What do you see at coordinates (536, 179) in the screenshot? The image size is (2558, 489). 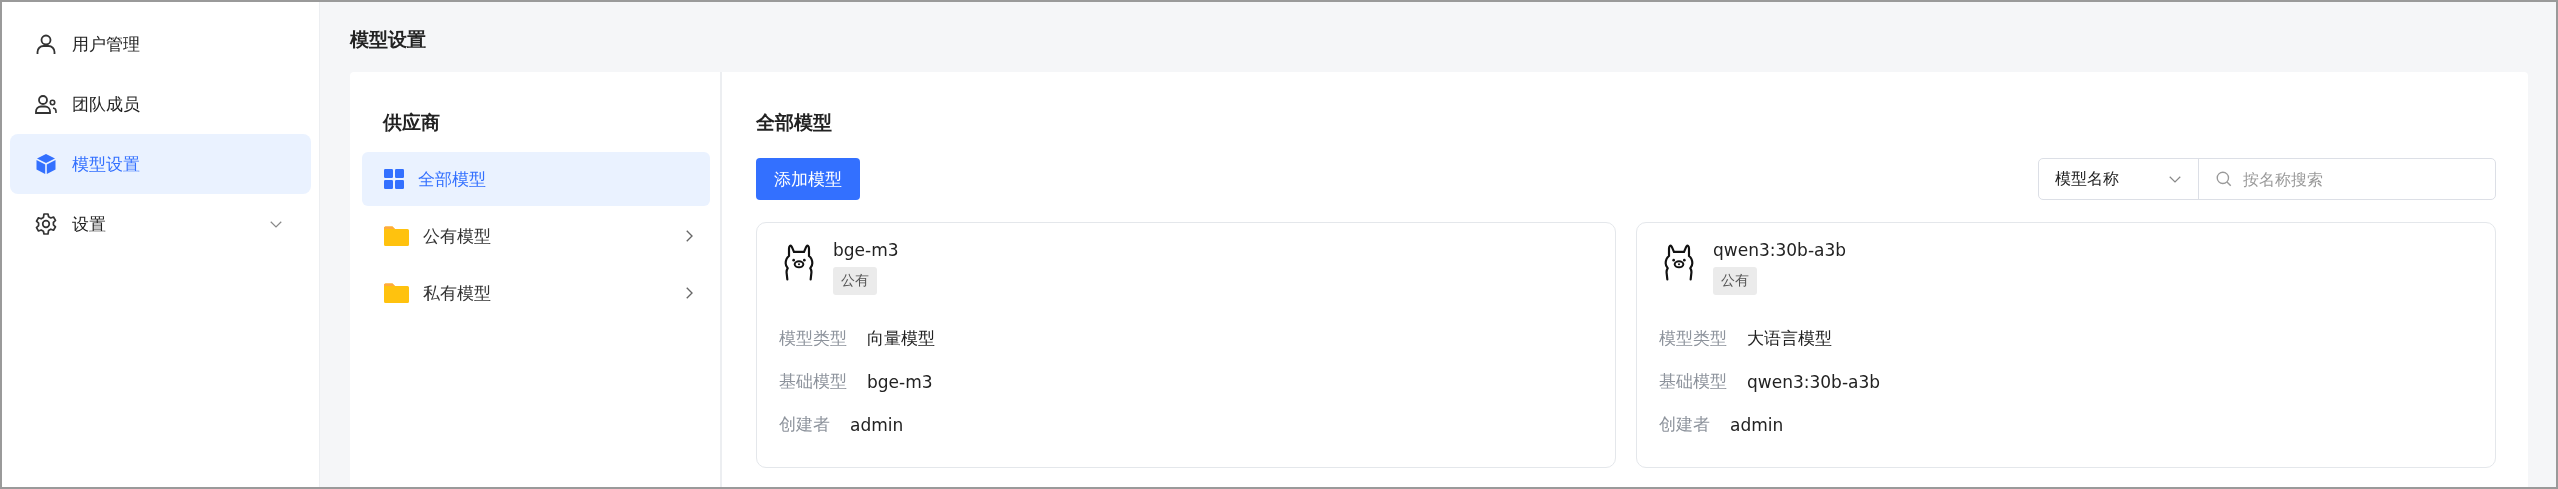 I see `provider-item: 全部模型` at bounding box center [536, 179].